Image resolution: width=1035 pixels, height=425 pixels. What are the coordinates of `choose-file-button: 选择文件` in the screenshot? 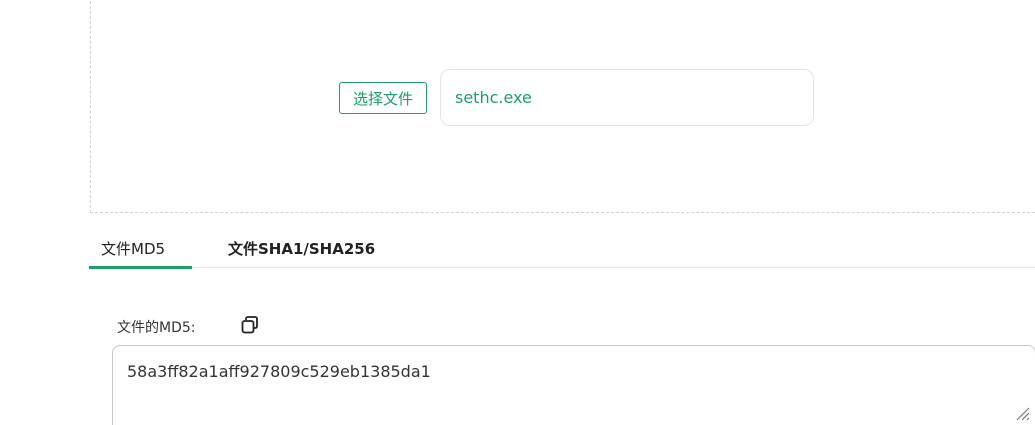 It's located at (383, 98).